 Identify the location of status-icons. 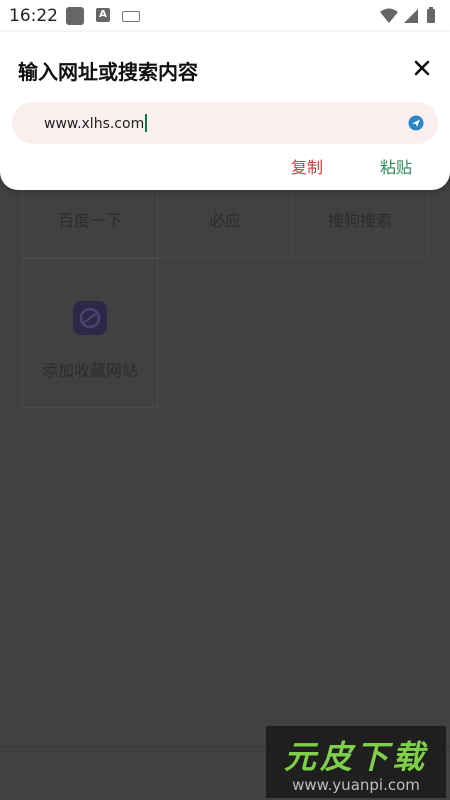
(410, 18).